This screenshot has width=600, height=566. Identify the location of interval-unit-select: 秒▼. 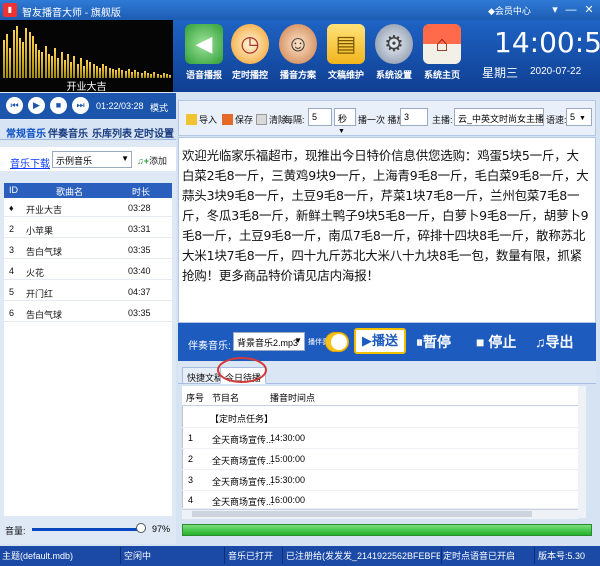
(345, 121).